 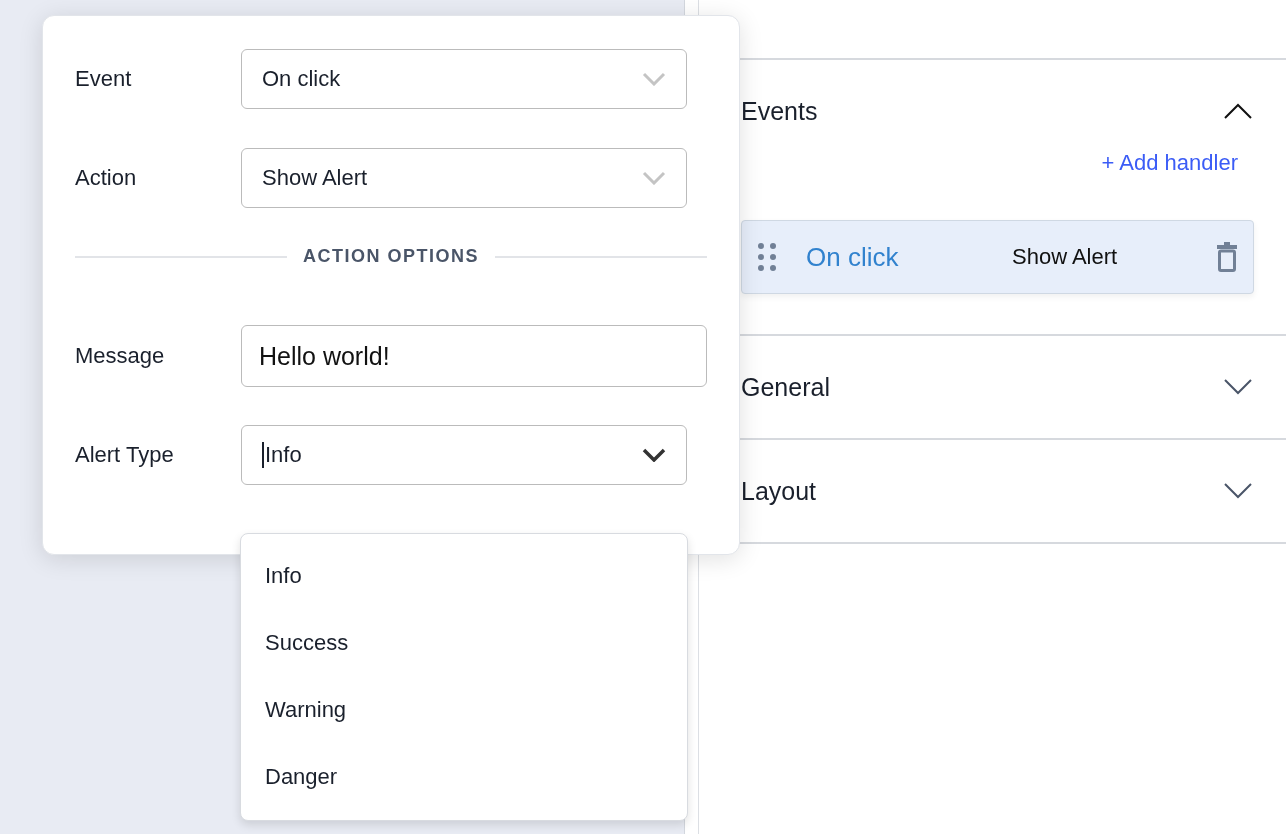 I want to click on section-heading: ACTION OPTIONS, so click(x=391, y=256).